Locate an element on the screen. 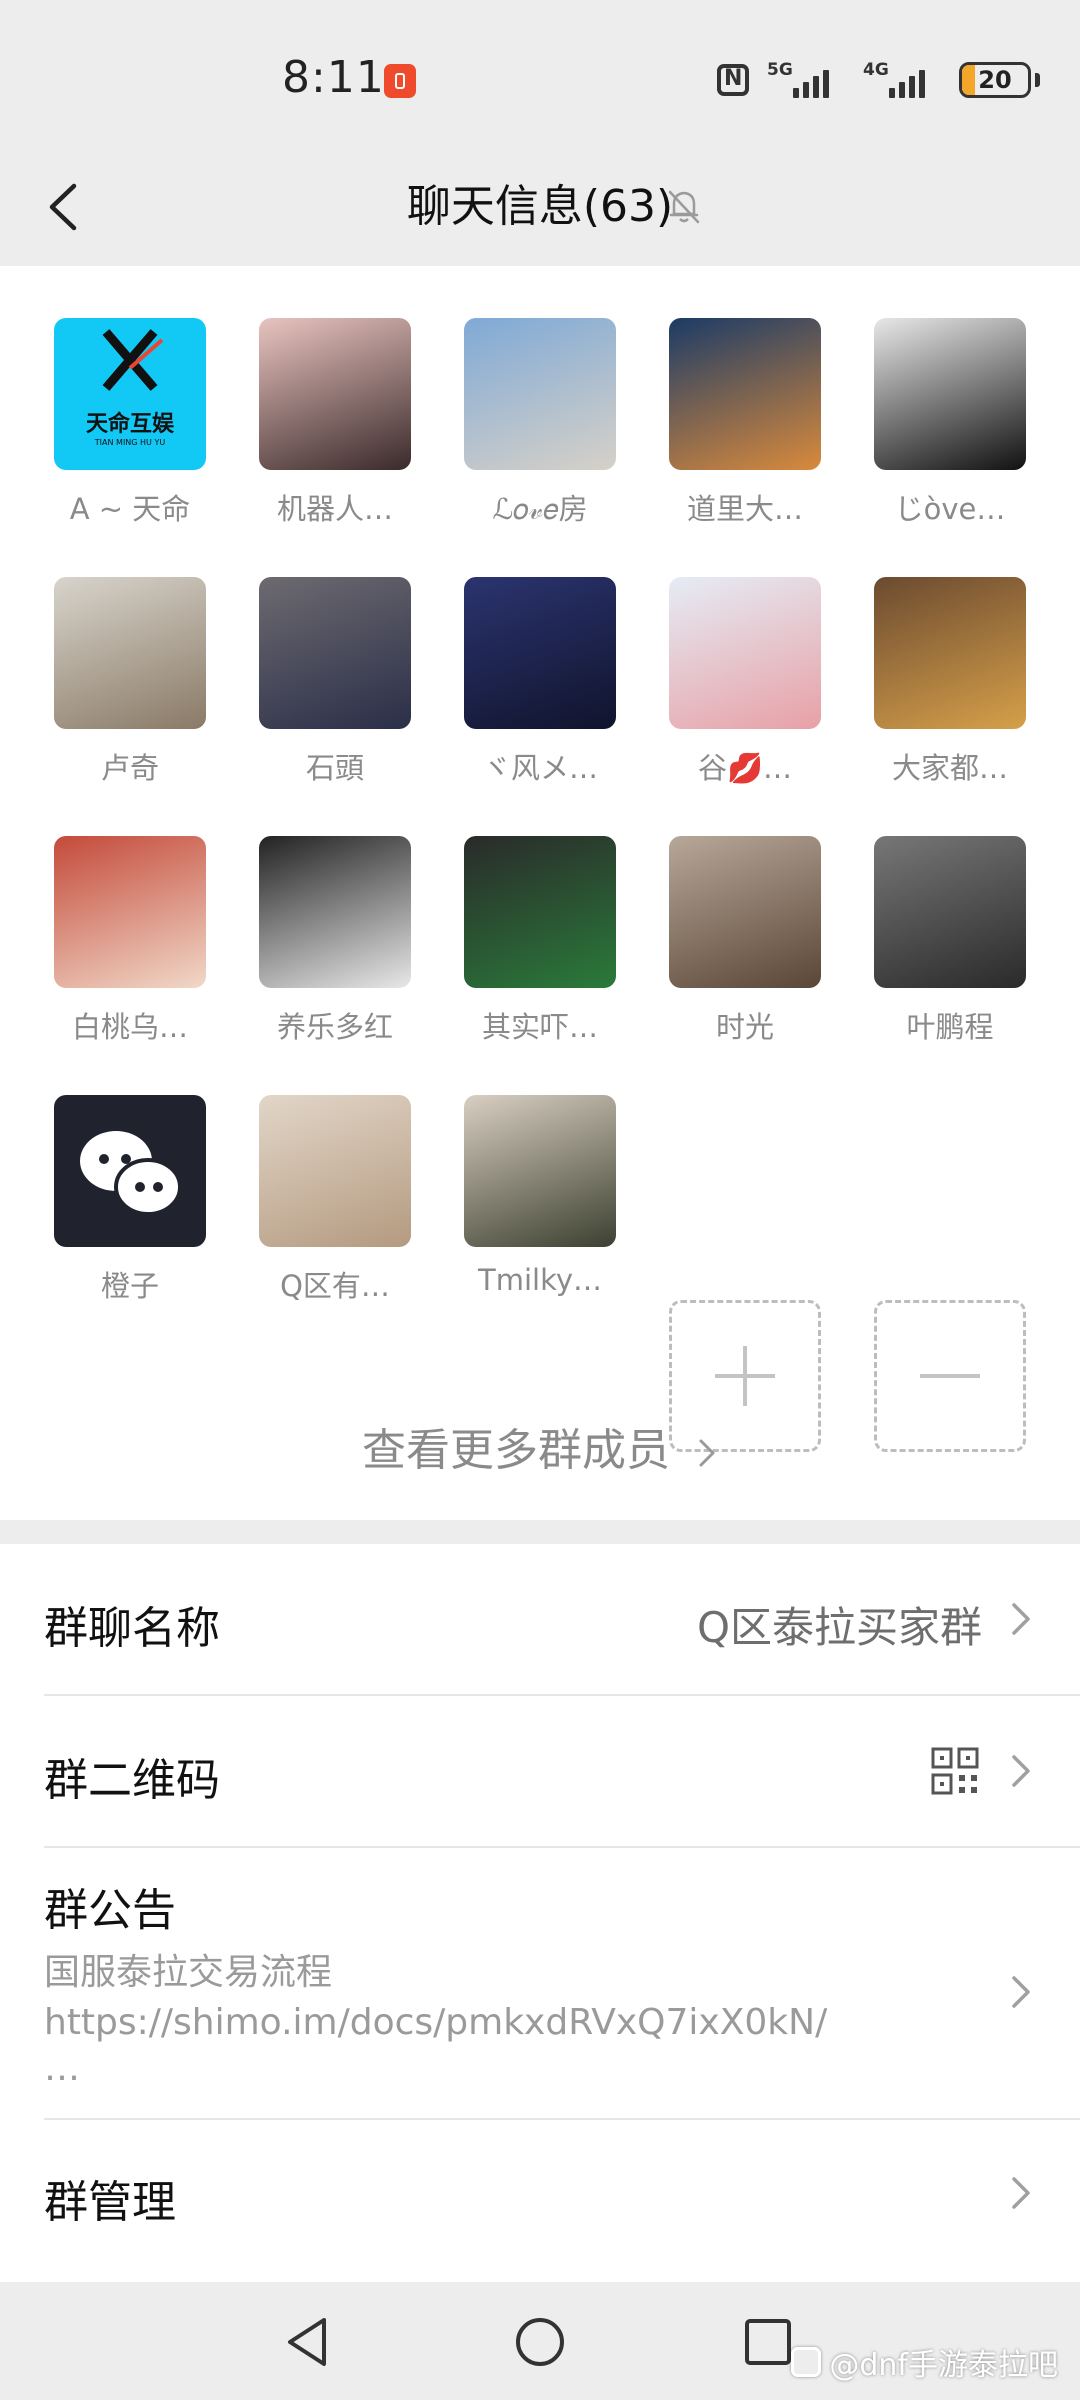  signal-icon: 5G is located at coordinates (806, 80).